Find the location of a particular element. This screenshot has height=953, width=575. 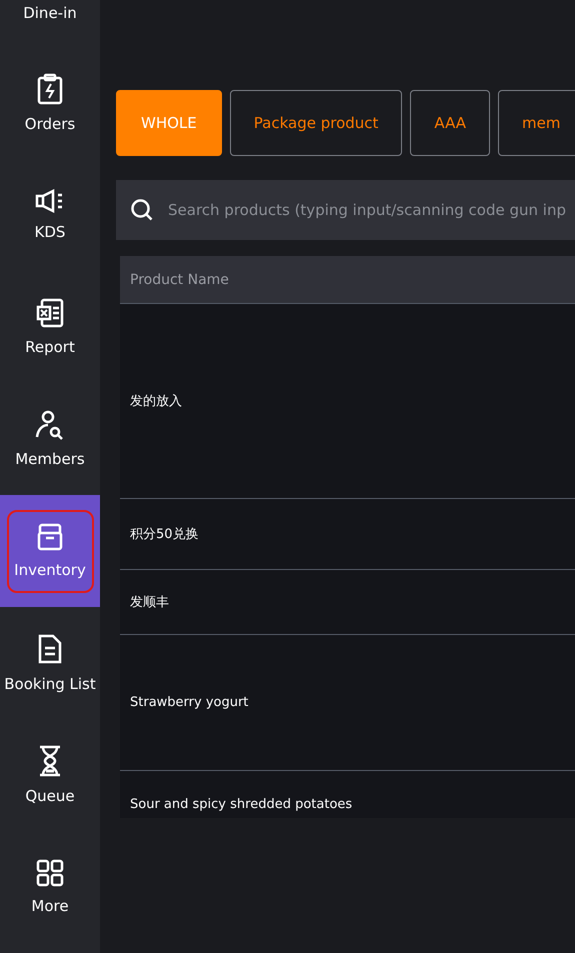

sidebar-item: More is located at coordinates (50, 887).